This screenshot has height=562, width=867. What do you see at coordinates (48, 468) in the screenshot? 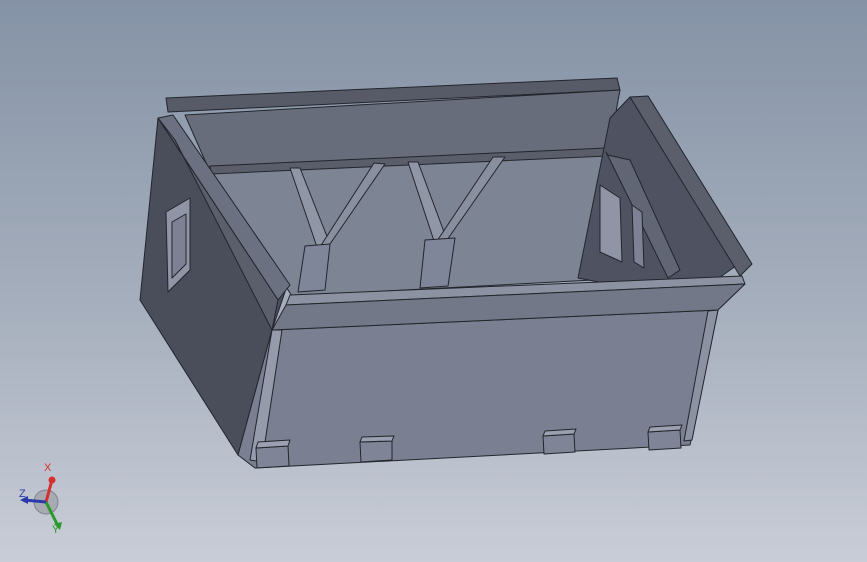
I see `triad-x-label: X` at bounding box center [48, 468].